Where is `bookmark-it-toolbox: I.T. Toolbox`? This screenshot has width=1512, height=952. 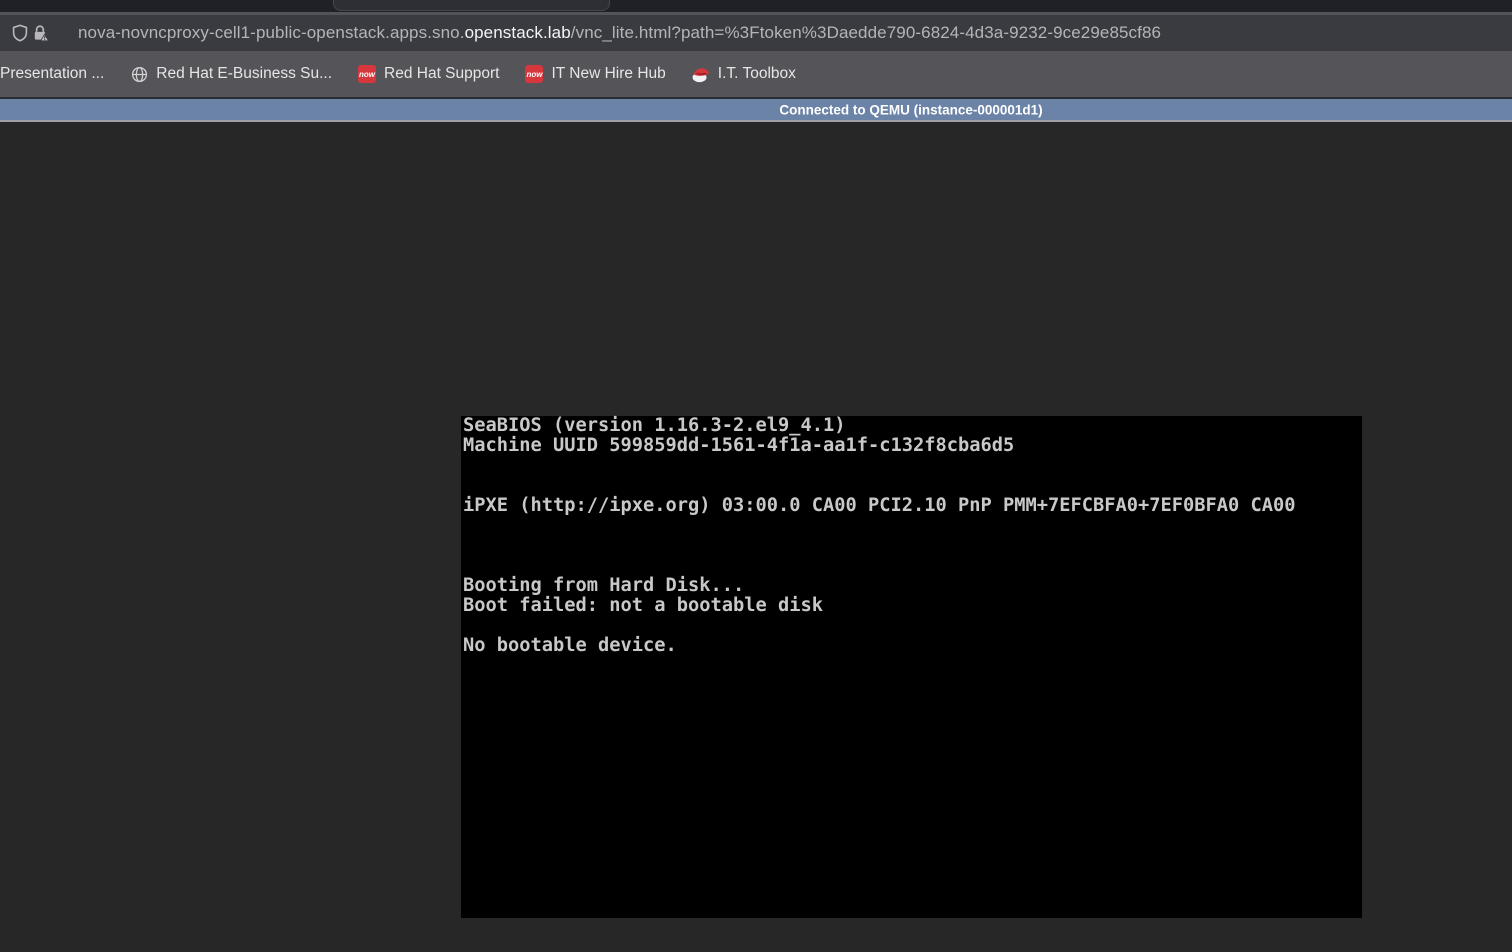
bookmark-it-toolbox: I.T. Toolbox is located at coordinates (744, 74).